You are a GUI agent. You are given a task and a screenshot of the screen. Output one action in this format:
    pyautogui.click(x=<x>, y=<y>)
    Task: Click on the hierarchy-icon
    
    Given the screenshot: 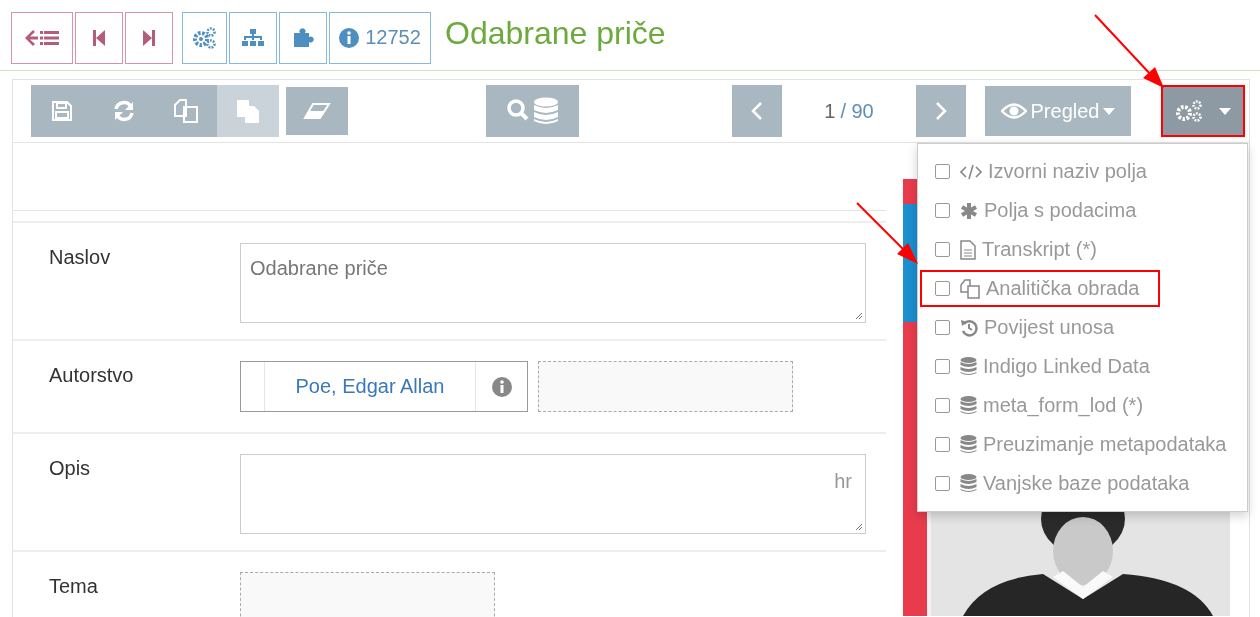 What is the action you would take?
    pyautogui.click(x=253, y=37)
    